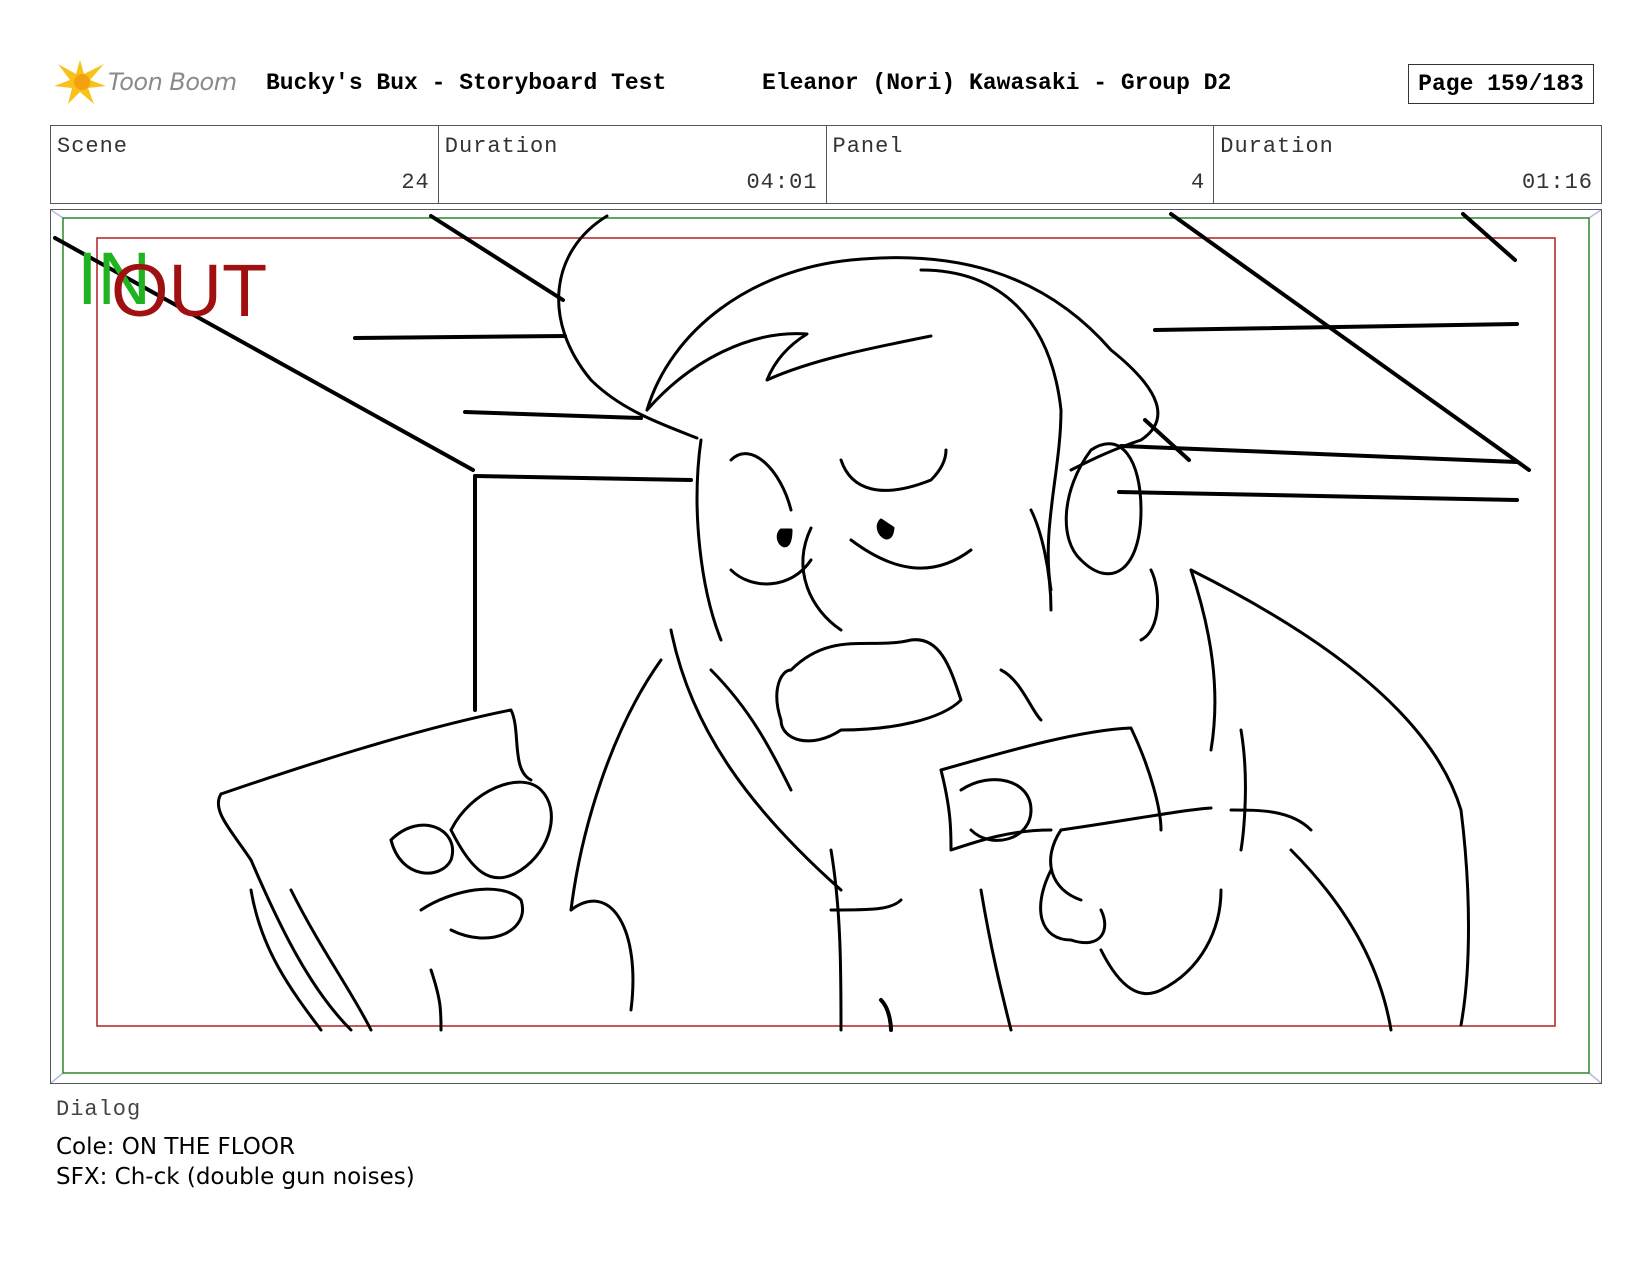 The image size is (1650, 1275). Describe the element at coordinates (93, 146) in the screenshot. I see `scene-label: Scene` at that location.